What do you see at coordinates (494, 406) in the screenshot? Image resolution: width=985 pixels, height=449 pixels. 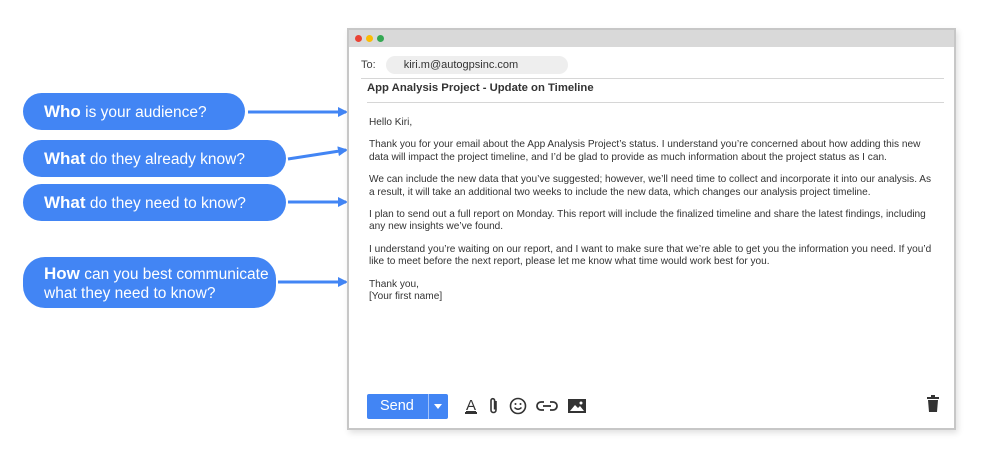 I see `attach-icon` at bounding box center [494, 406].